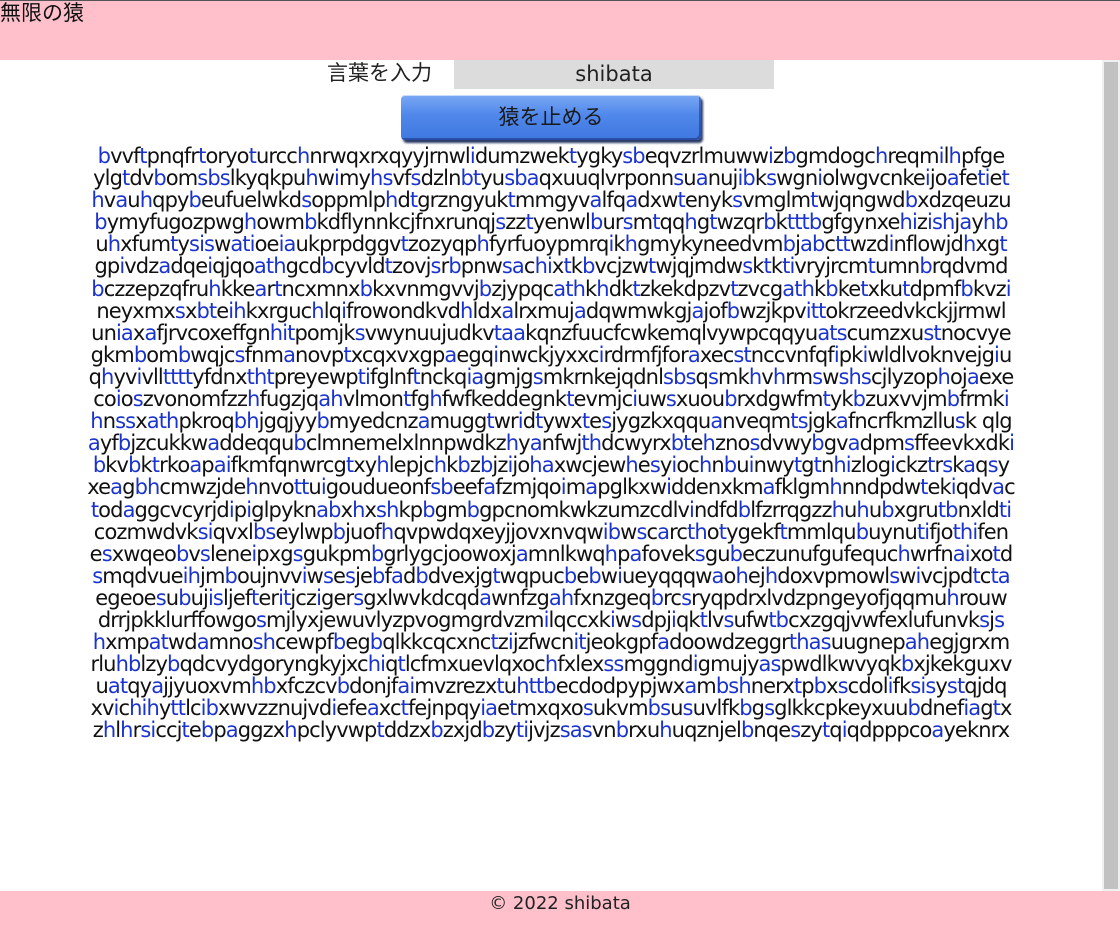  What do you see at coordinates (42, 13) in the screenshot?
I see `page-title: 無限の猿` at bounding box center [42, 13].